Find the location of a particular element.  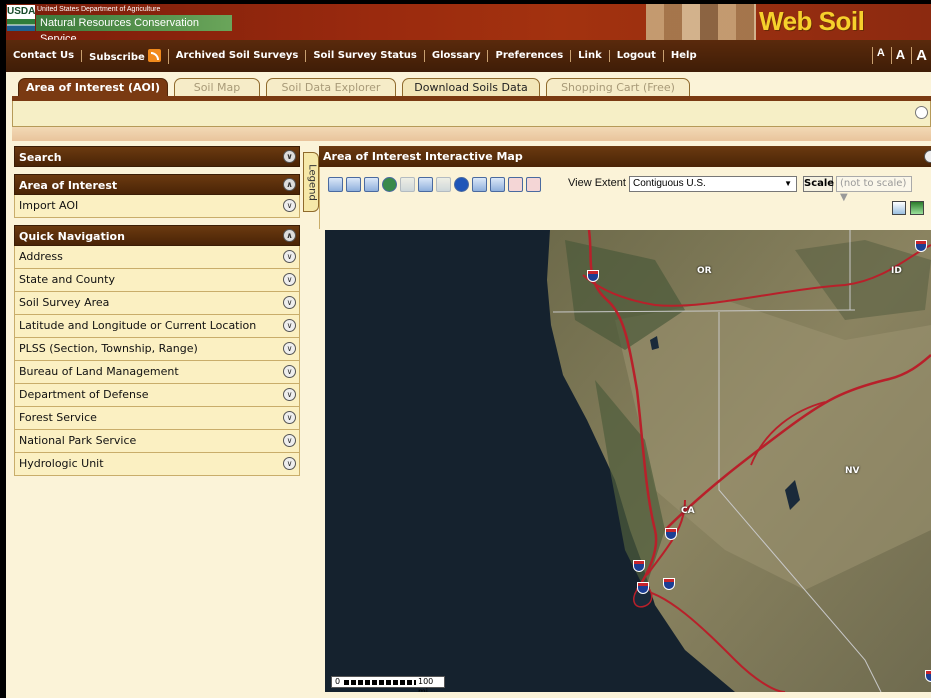

state-label-ca: CA is located at coordinates (688, 511).